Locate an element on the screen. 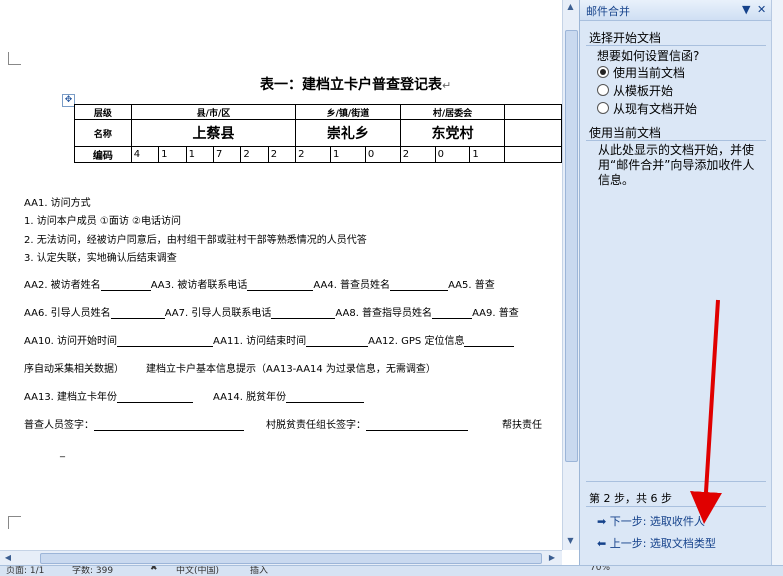  field-label: AA9. 普查 is located at coordinates (495, 313).